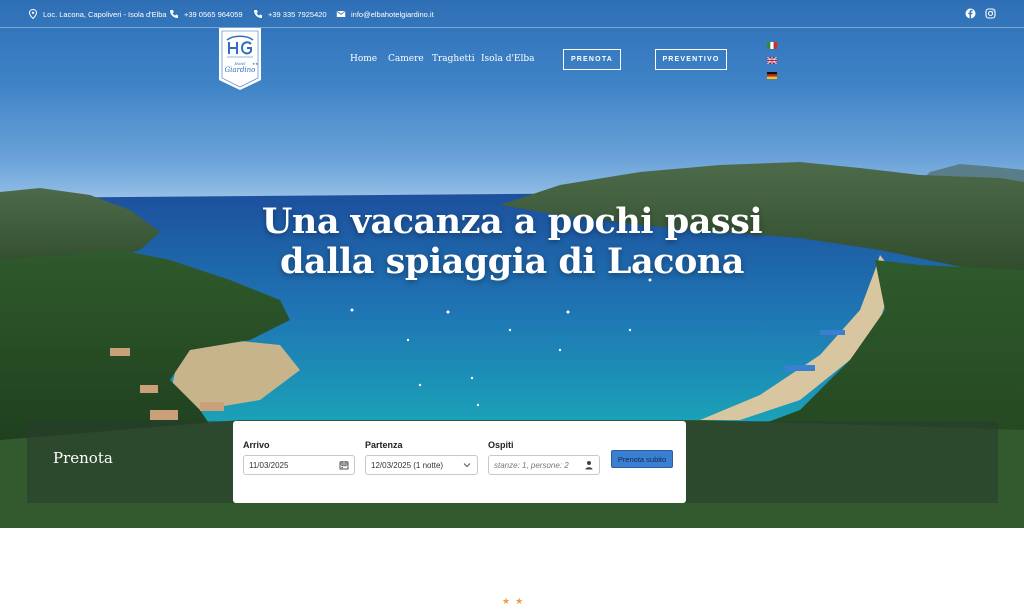 The width and height of the screenshot is (1024, 613). What do you see at coordinates (515, 601) in the screenshot?
I see `rating-stars: ★★` at bounding box center [515, 601].